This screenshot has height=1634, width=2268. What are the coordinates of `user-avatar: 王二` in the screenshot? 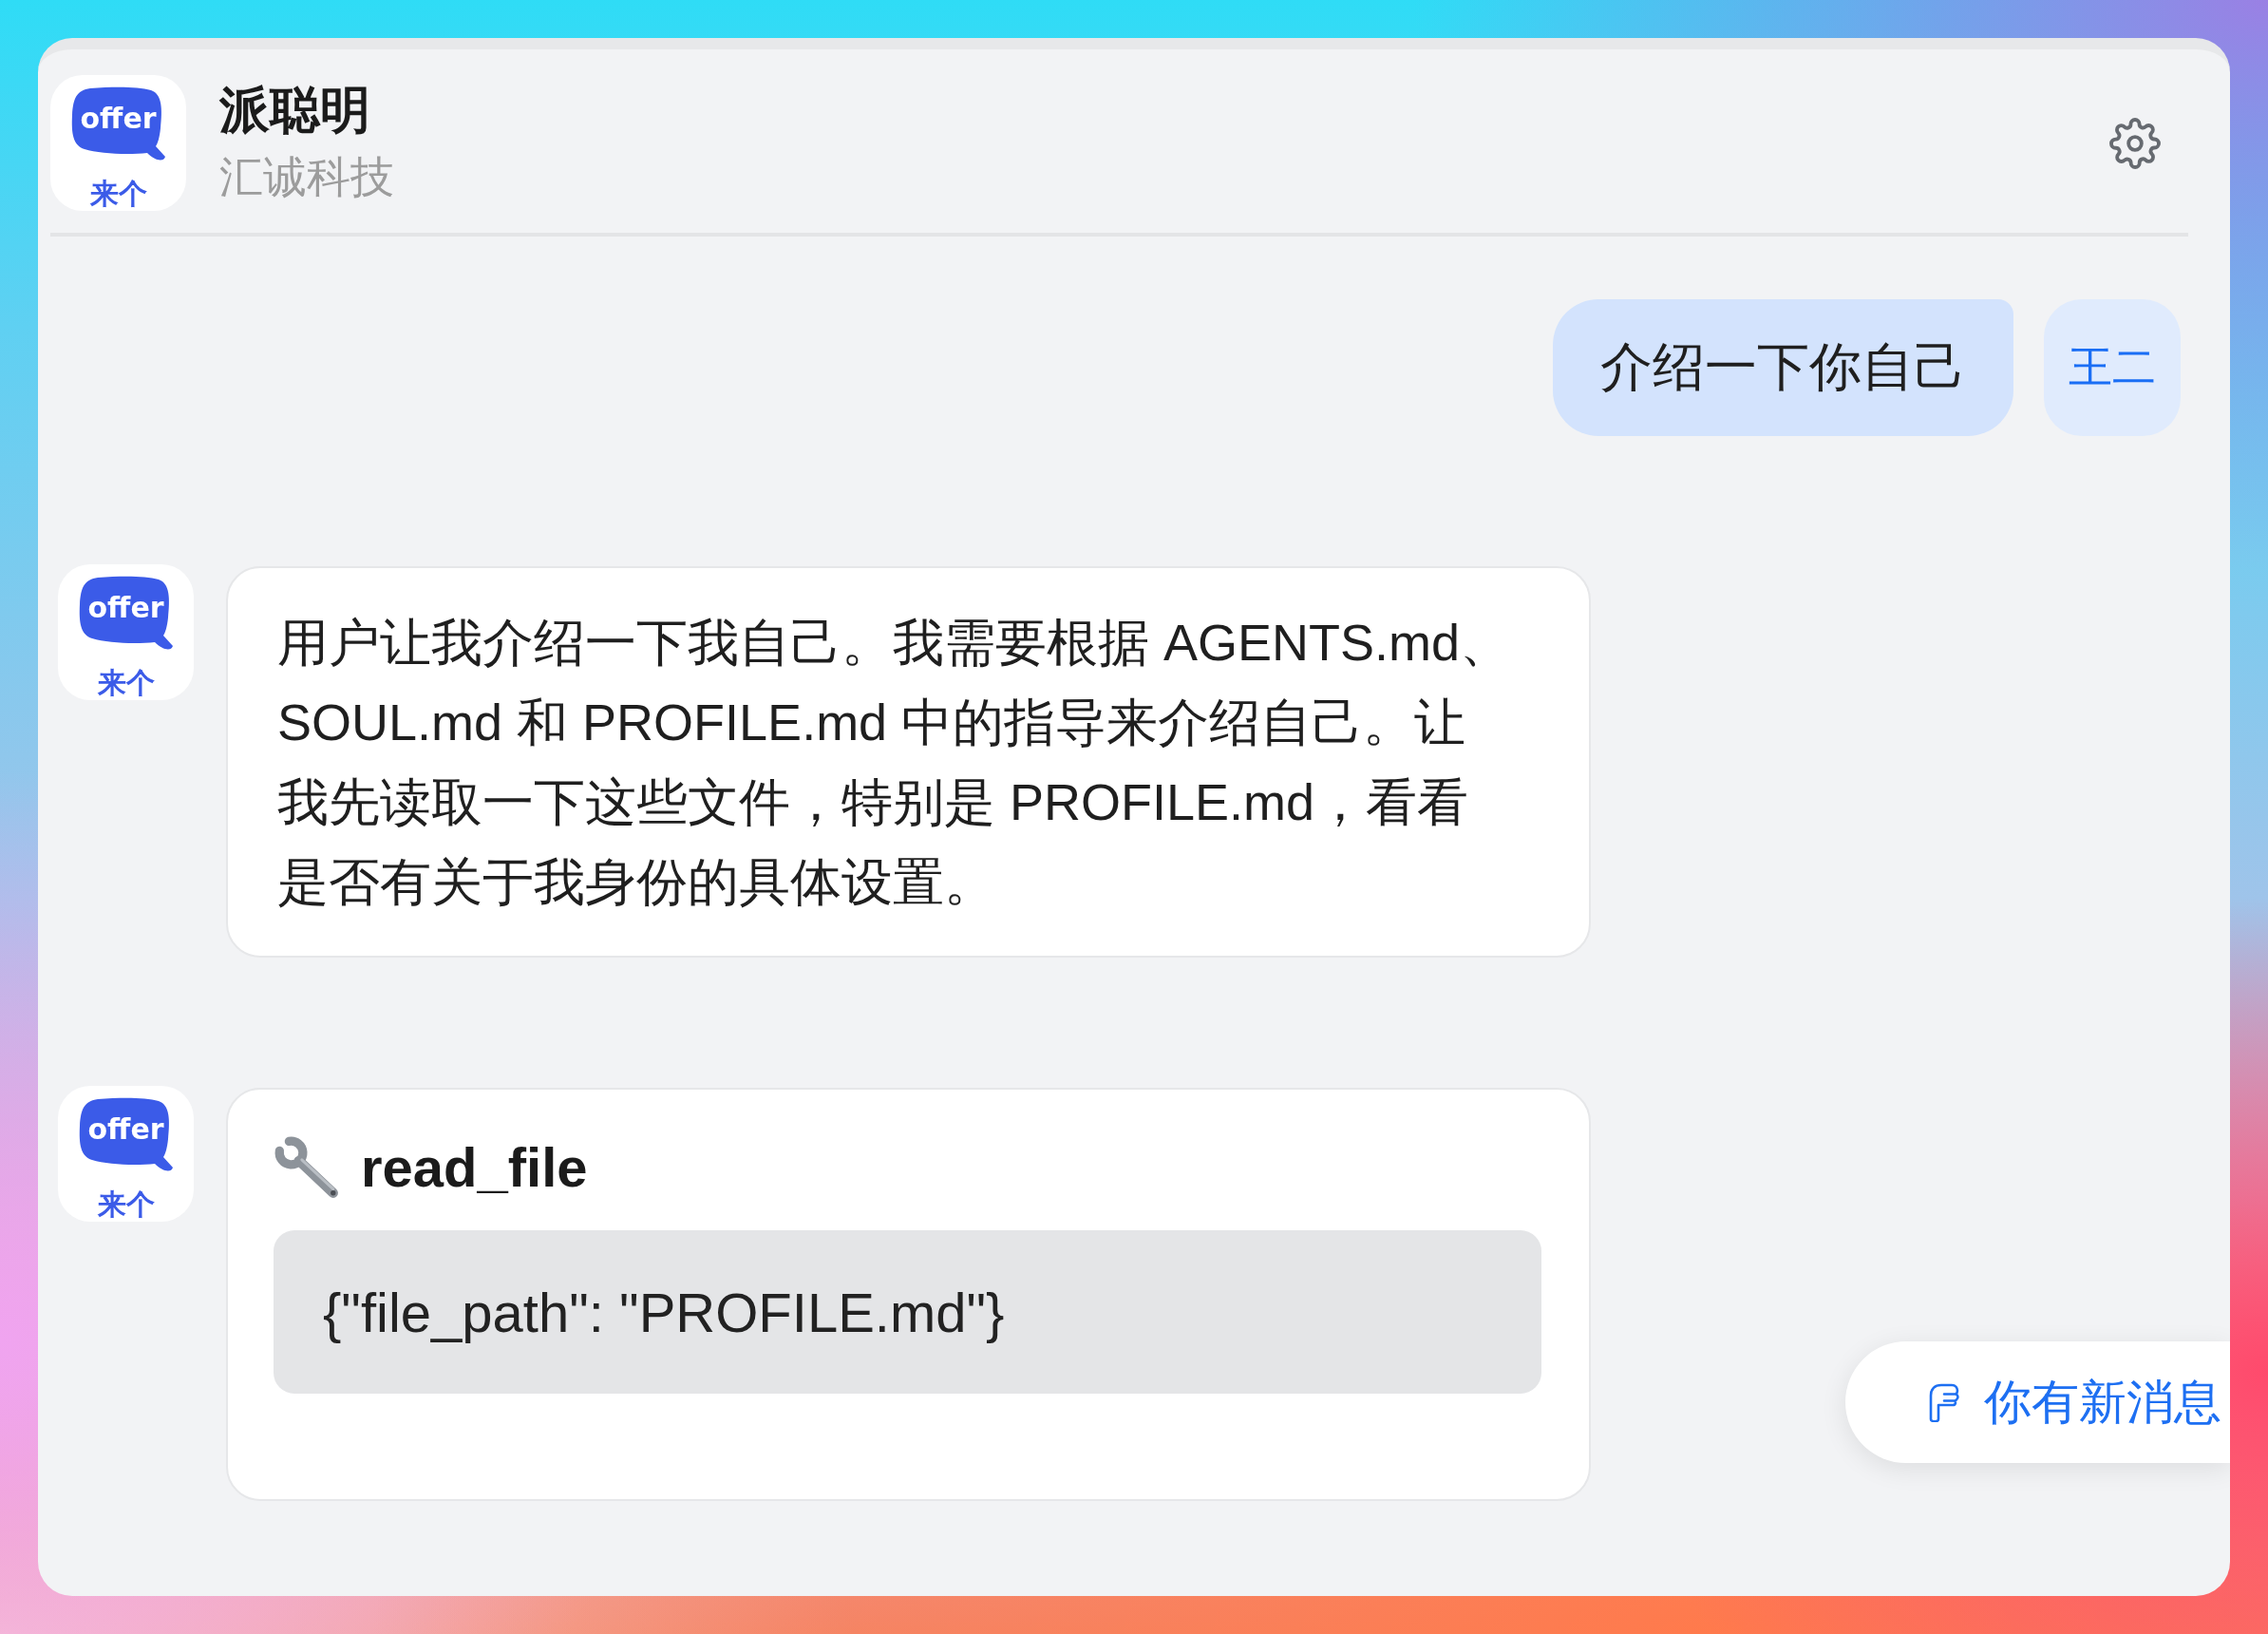 It's located at (2112, 367).